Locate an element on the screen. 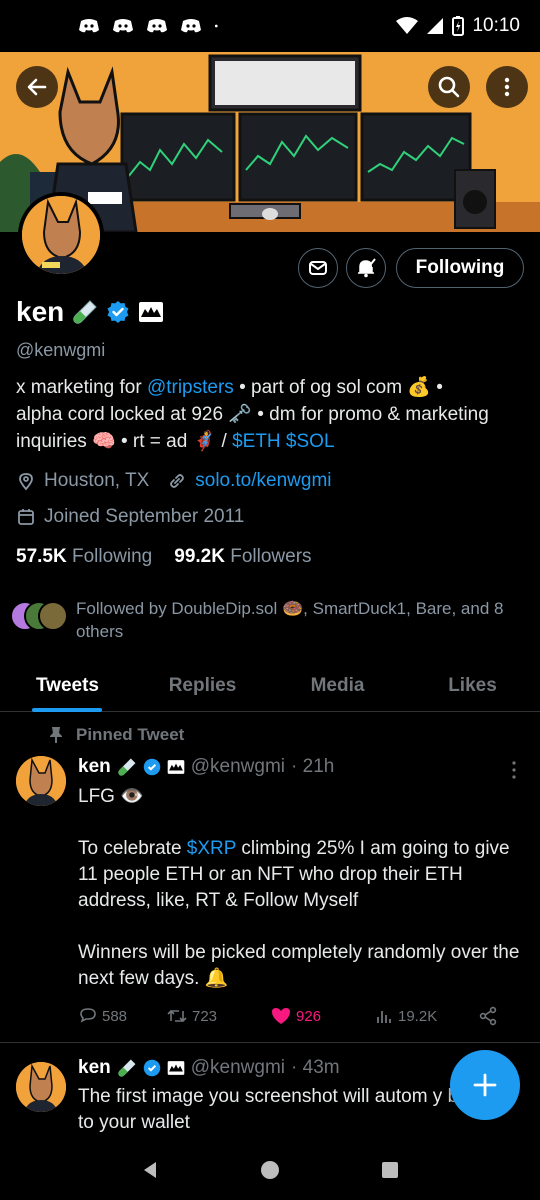  back-button is located at coordinates (37, 87).